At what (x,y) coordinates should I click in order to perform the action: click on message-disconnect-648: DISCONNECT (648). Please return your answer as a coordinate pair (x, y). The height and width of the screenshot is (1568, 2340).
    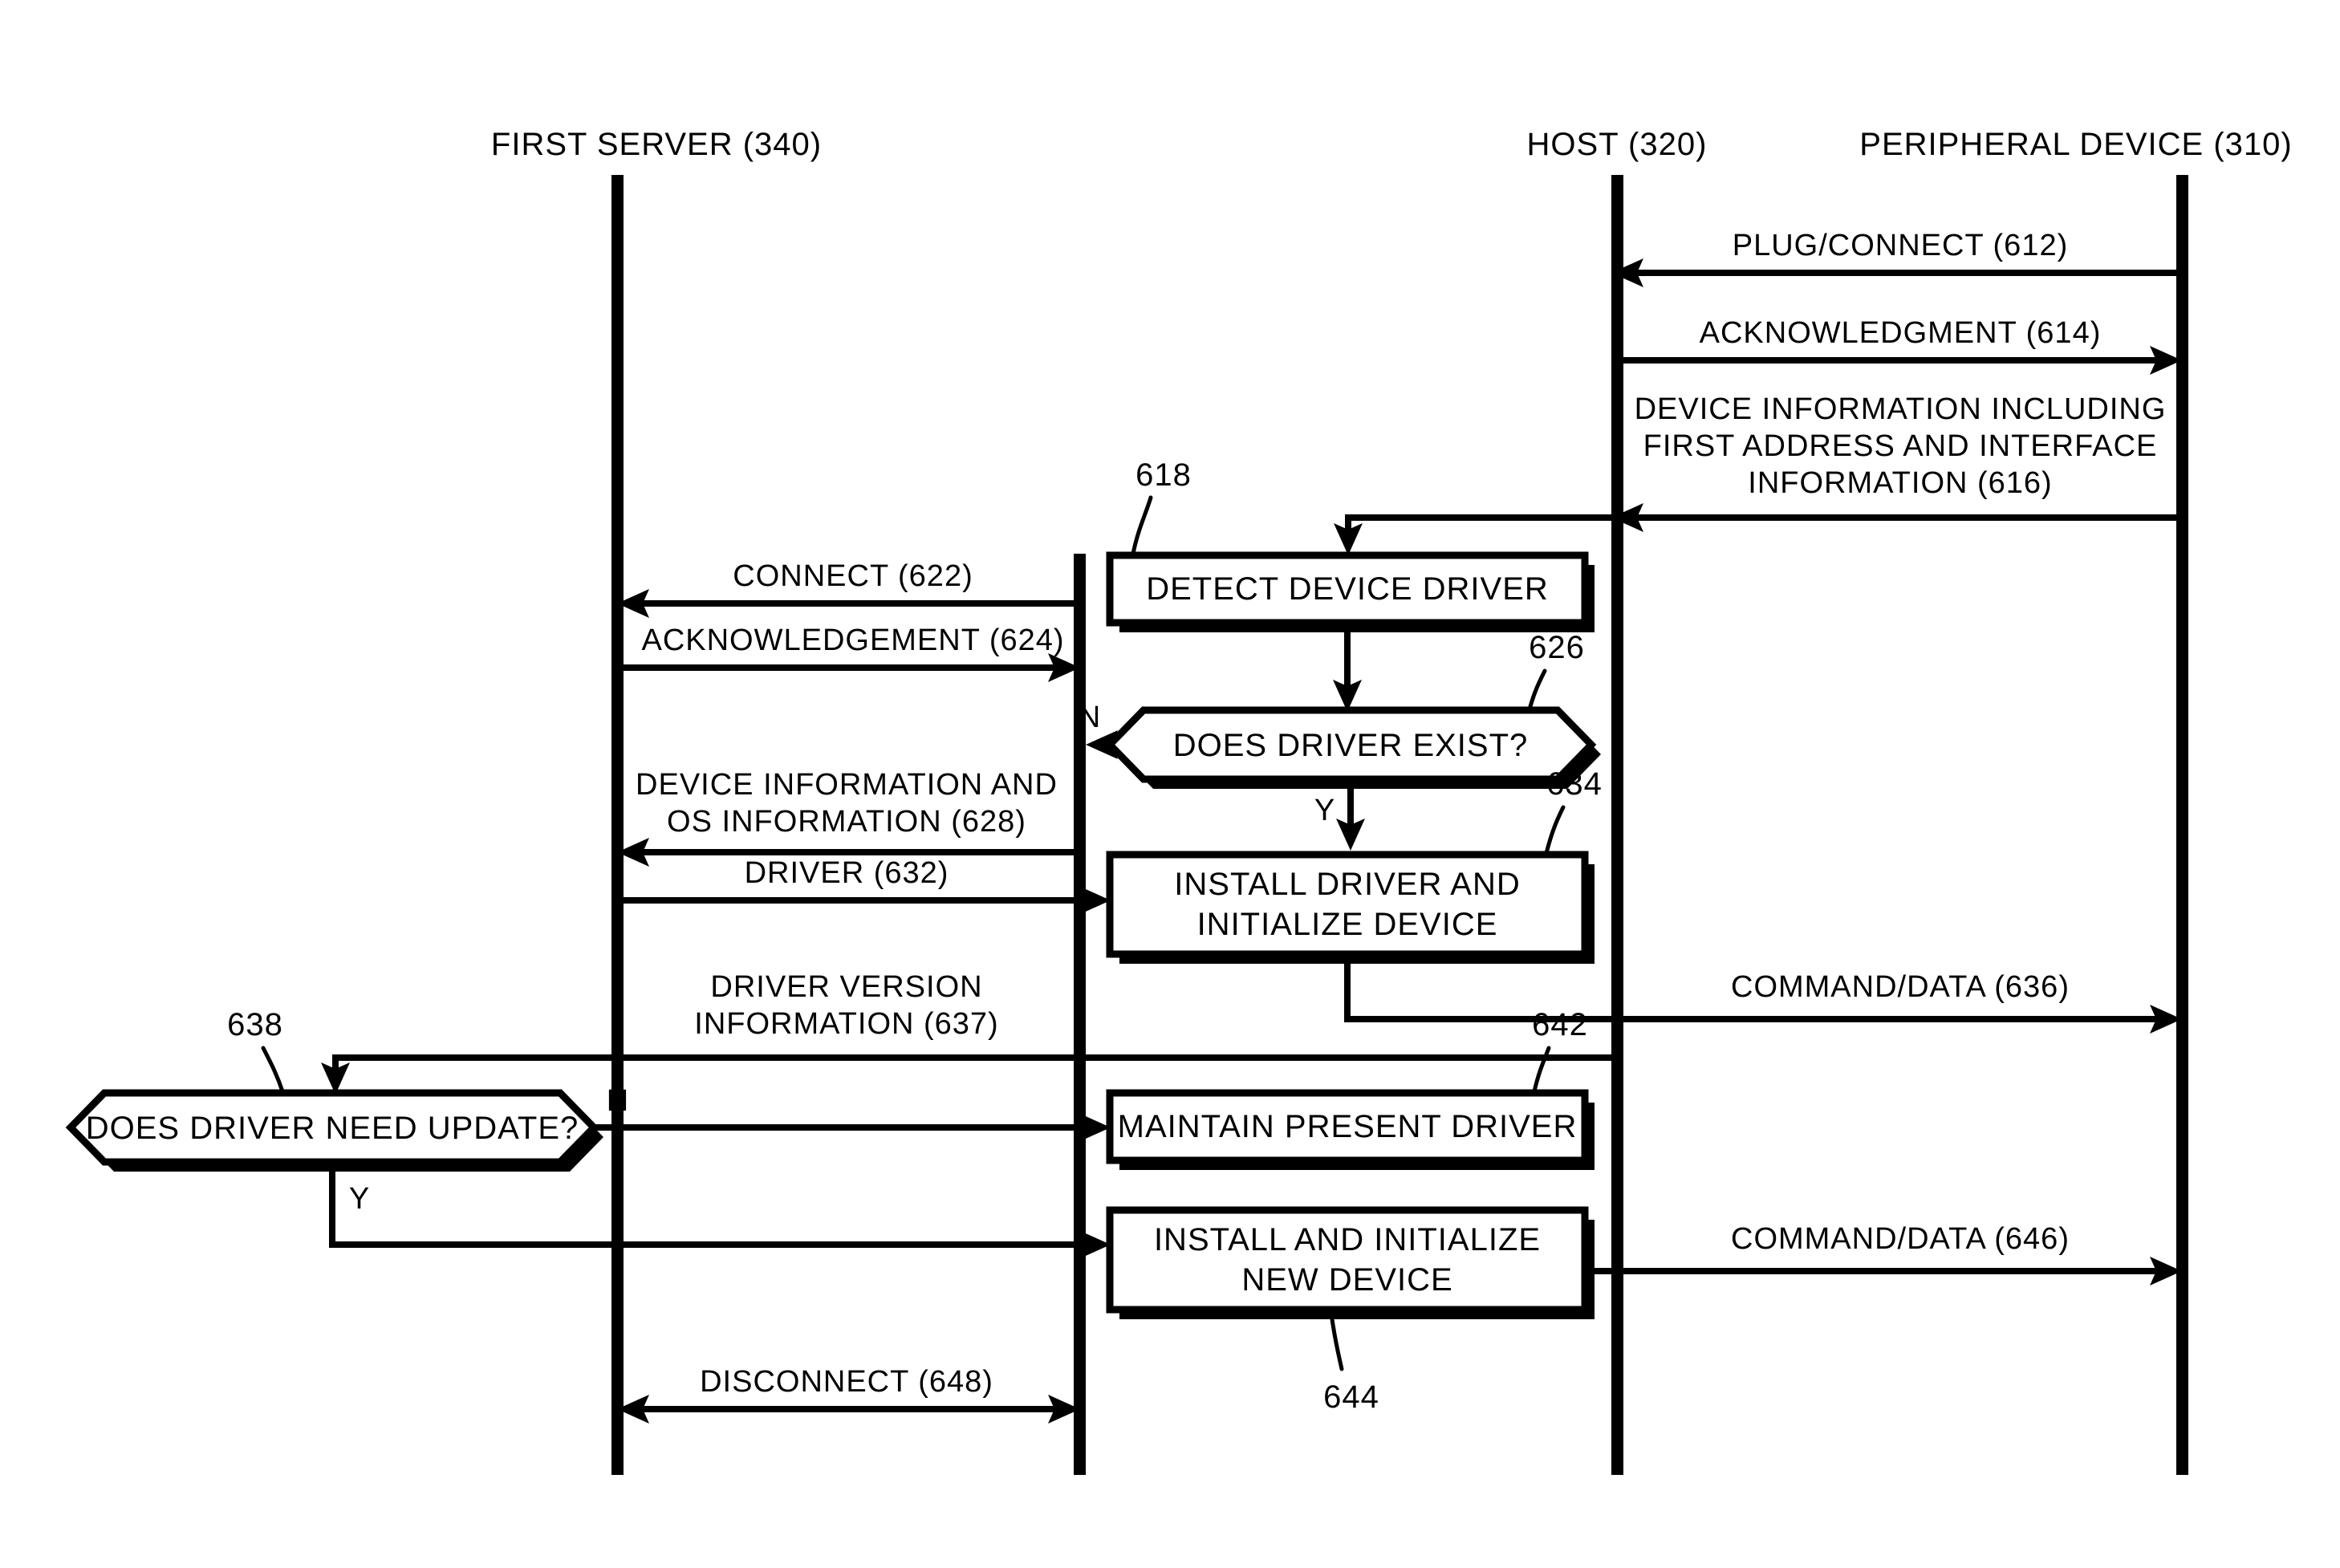
    Looking at the image, I should click on (848, 1394).